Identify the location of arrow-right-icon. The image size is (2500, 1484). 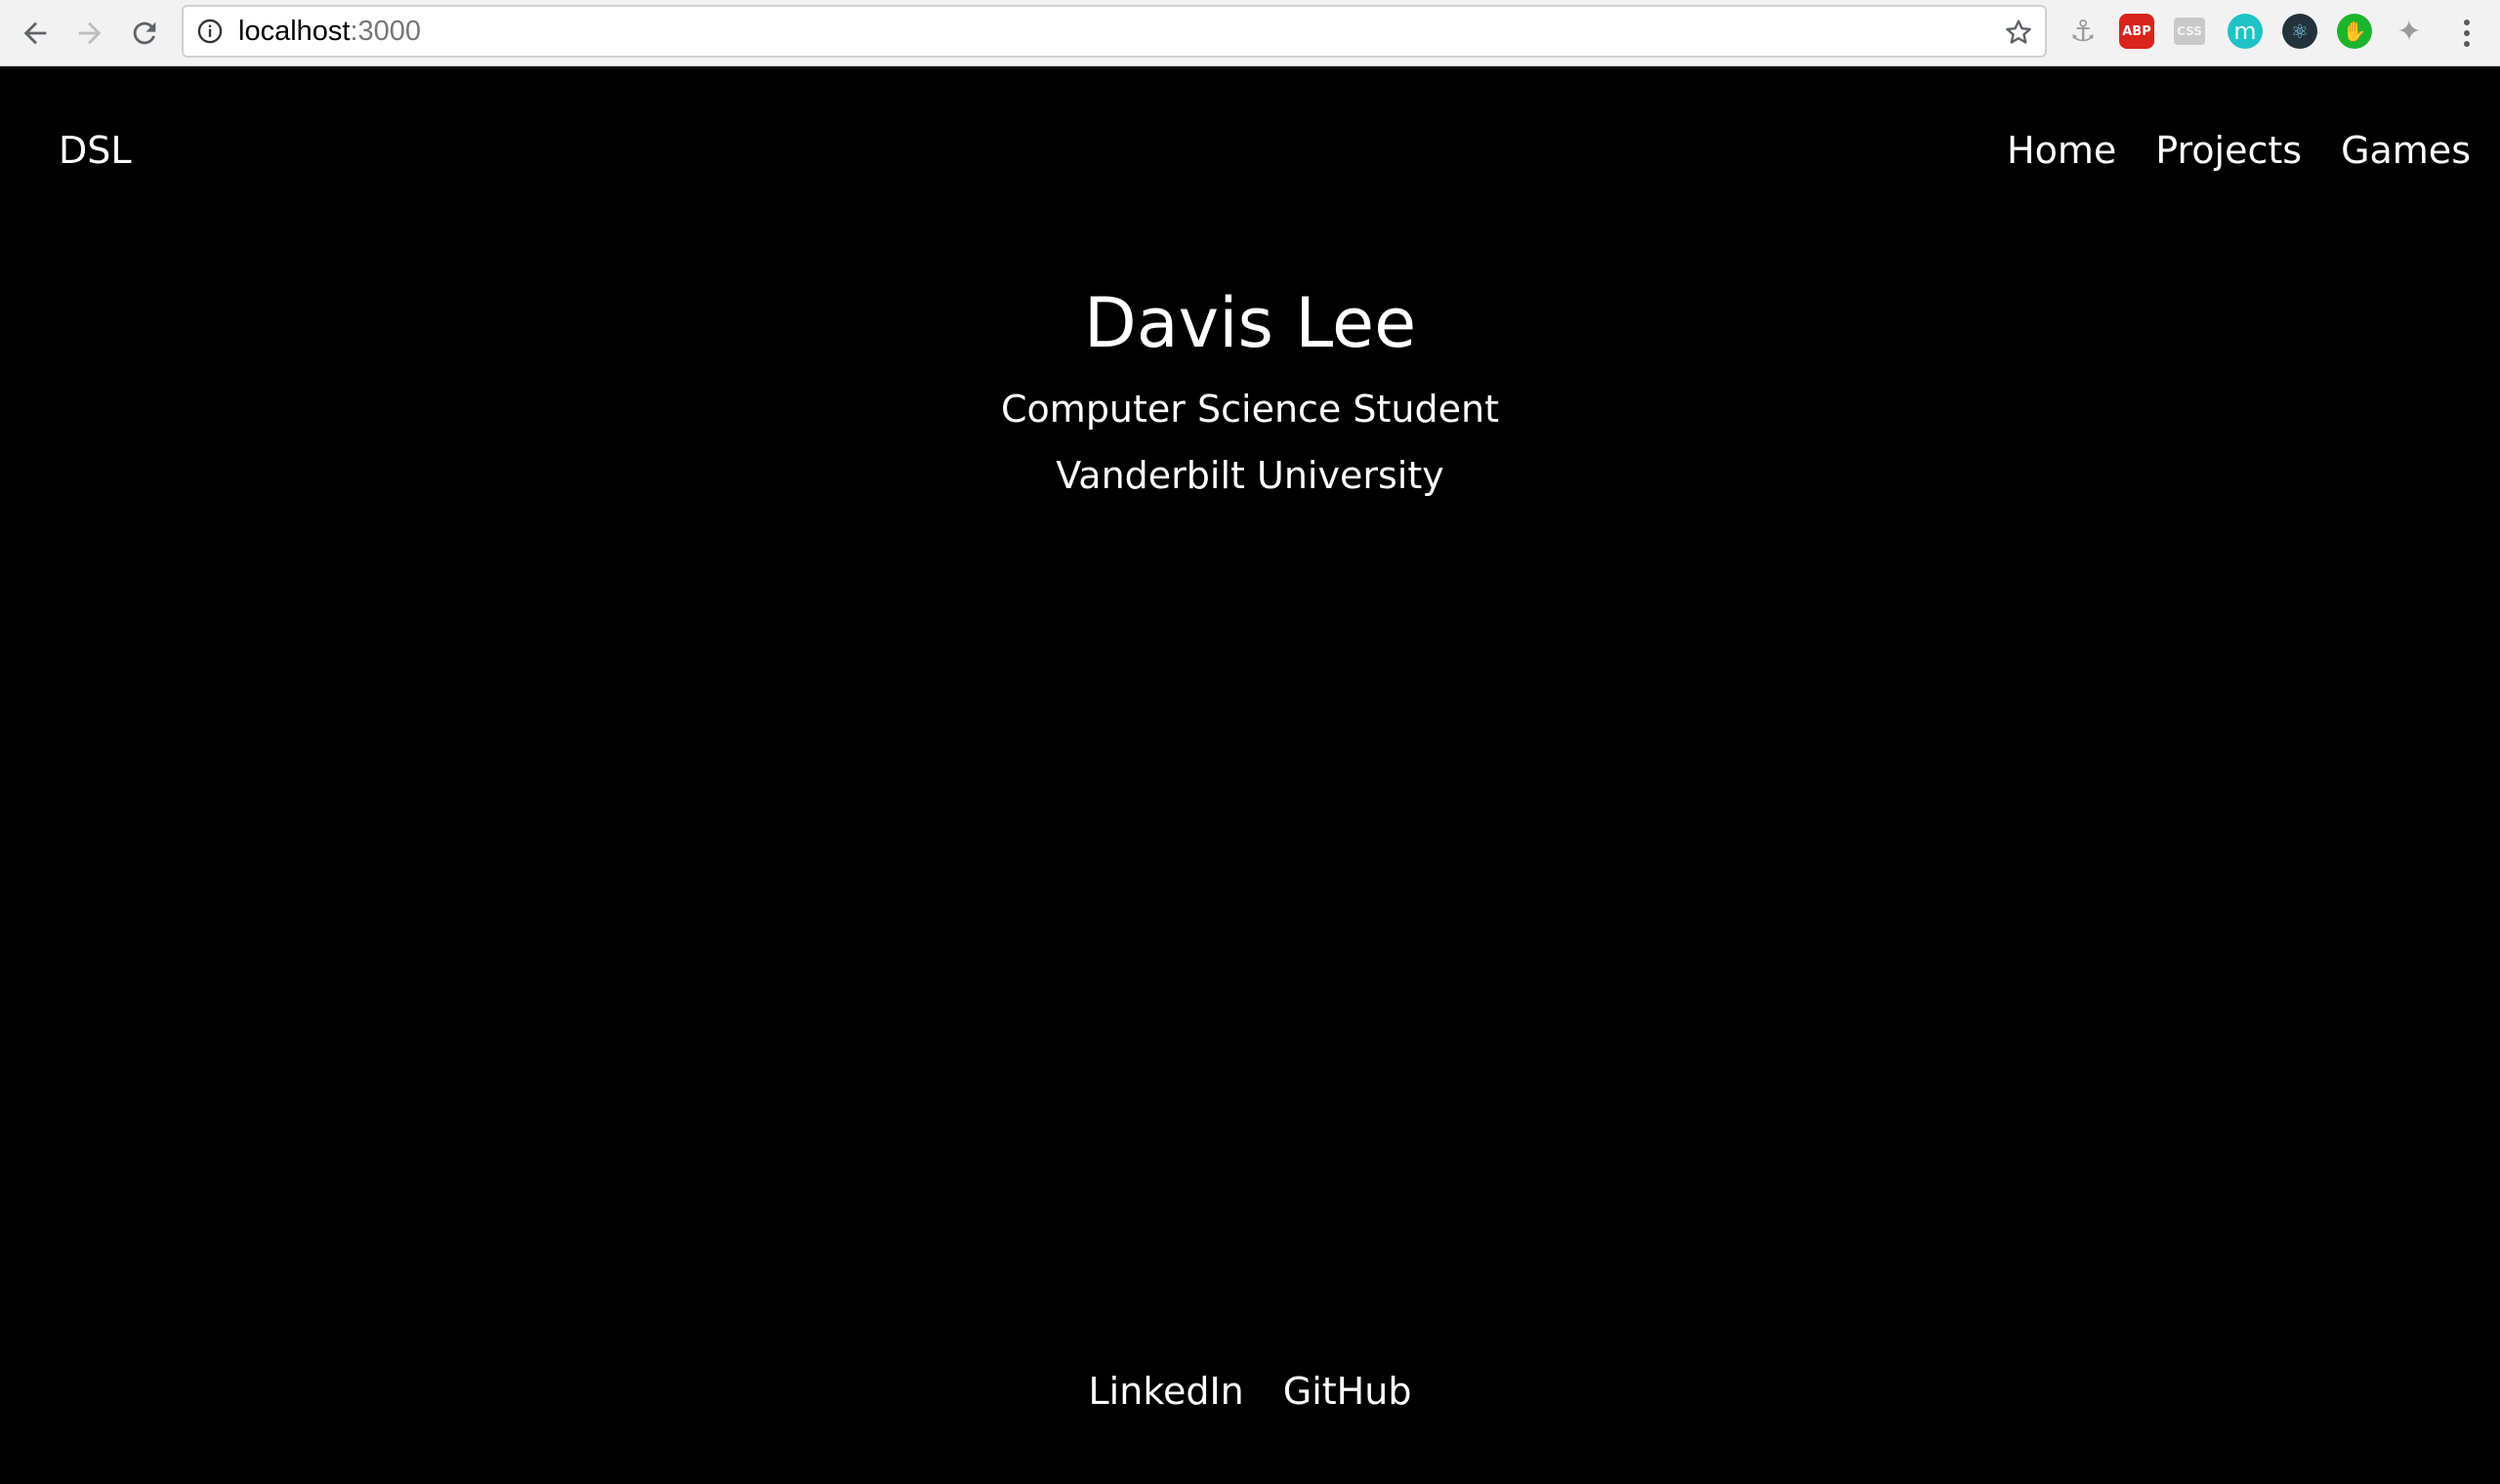
(90, 33).